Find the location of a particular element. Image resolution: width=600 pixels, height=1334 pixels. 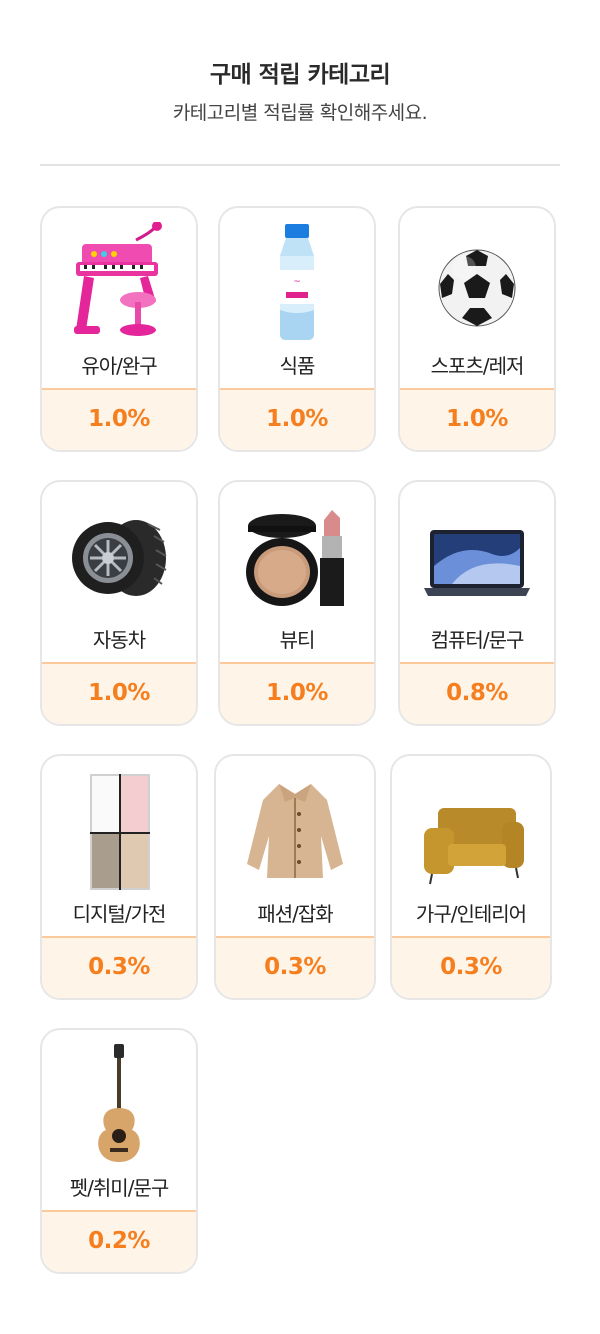

category-label: 컴퓨터/문구 is located at coordinates (477, 640).